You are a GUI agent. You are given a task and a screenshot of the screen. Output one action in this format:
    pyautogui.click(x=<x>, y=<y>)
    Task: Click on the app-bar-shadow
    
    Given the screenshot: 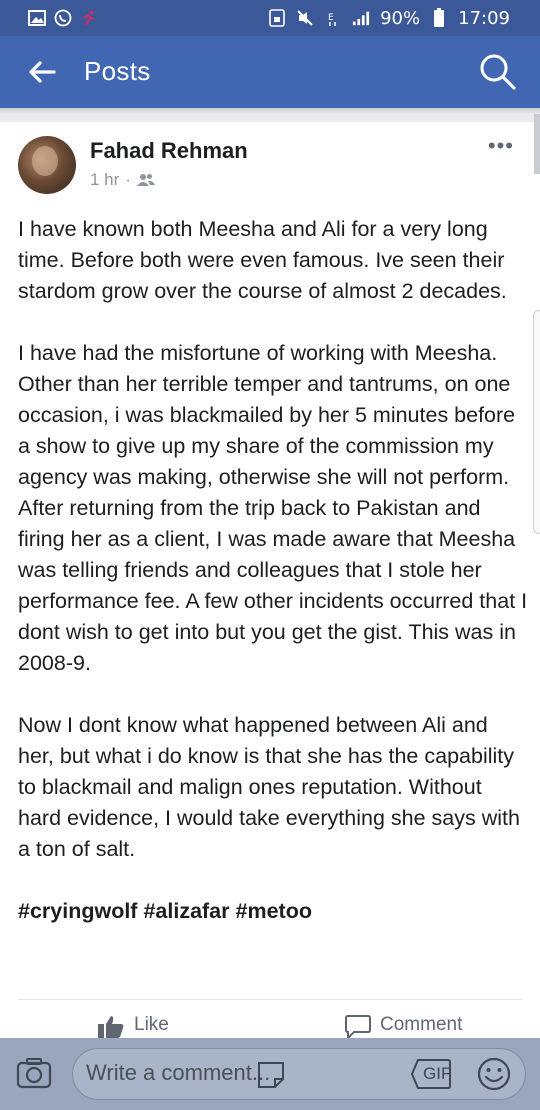 What is the action you would take?
    pyautogui.click(x=270, y=111)
    